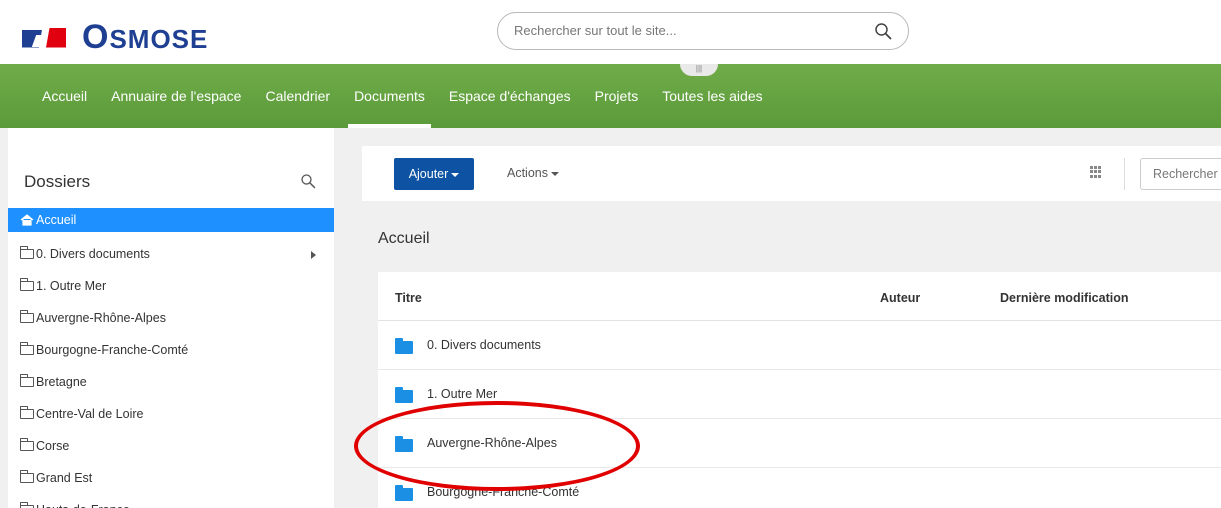 The image size is (1221, 508). What do you see at coordinates (27, 220) in the screenshot?
I see `home-icon` at bounding box center [27, 220].